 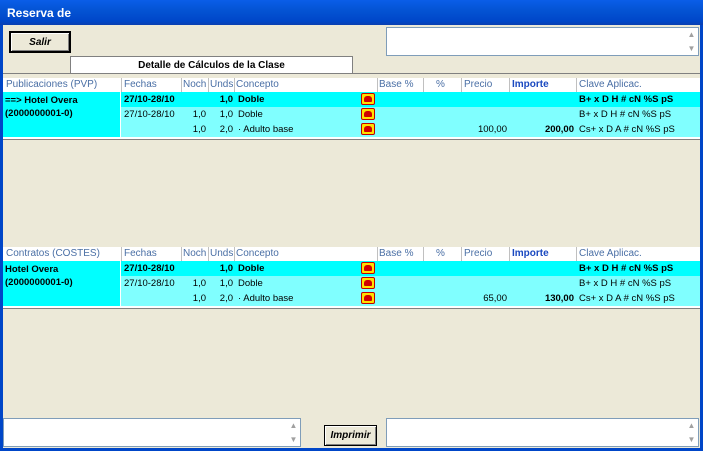 I want to click on cell-importe: 200,00, so click(x=542, y=129).